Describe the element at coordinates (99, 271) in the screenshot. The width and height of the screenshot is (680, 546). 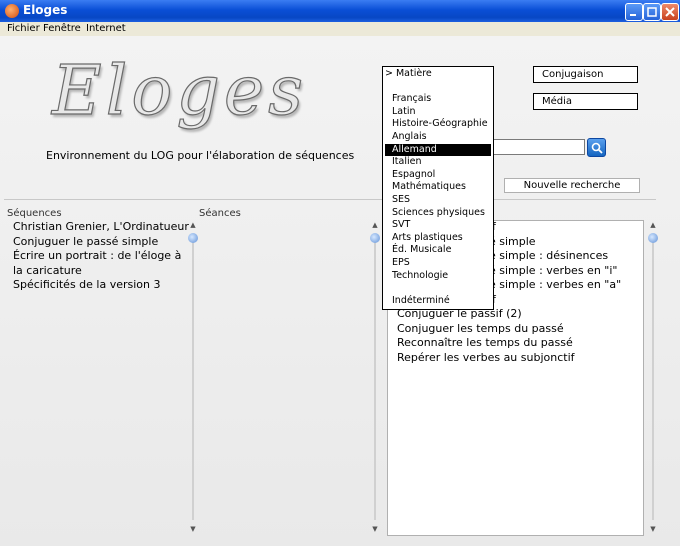
I see `list-item: la caricature` at that location.